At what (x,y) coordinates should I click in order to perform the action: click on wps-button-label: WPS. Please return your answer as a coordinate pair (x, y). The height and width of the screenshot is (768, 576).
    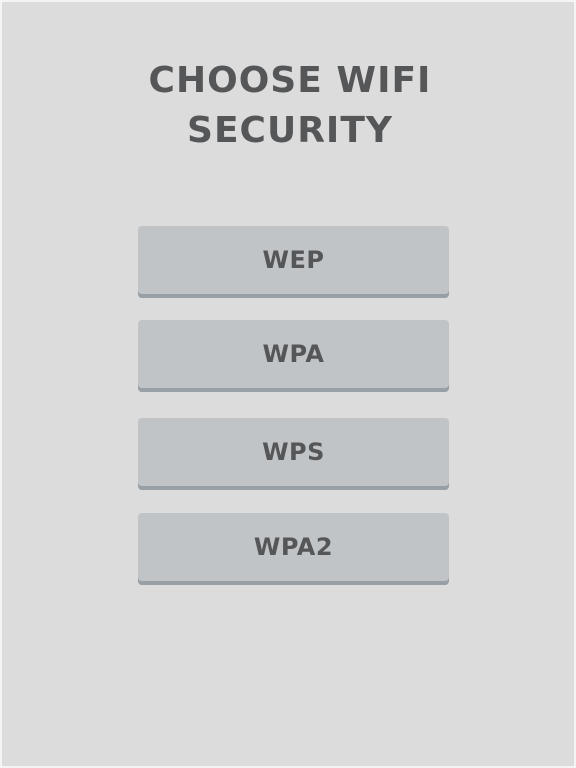
    Looking at the image, I should click on (293, 452).